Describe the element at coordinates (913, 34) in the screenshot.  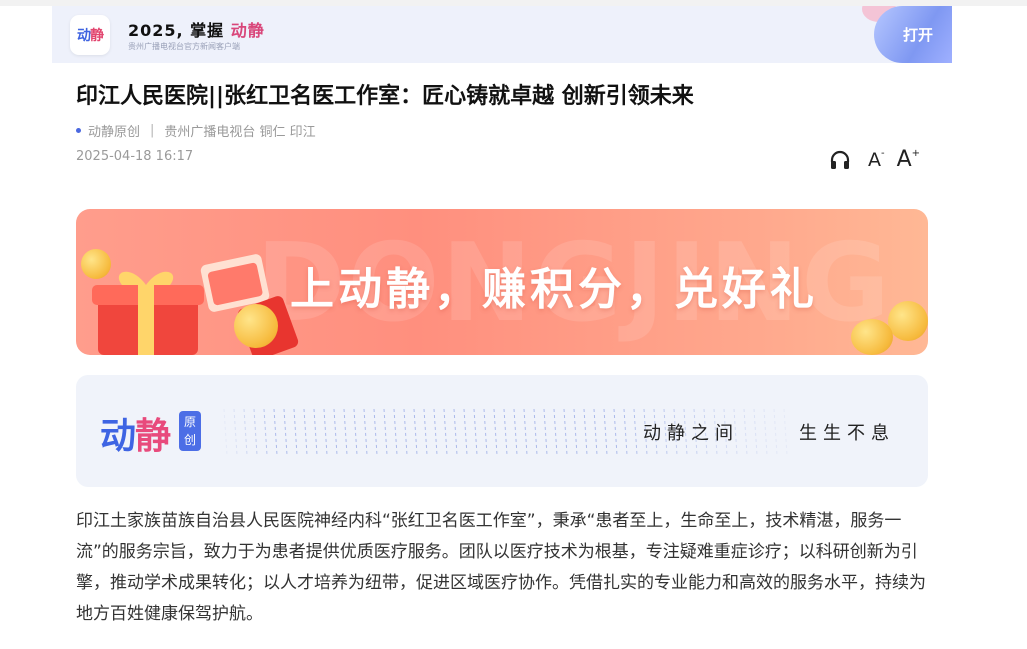
I see `open-app-button: 打开` at that location.